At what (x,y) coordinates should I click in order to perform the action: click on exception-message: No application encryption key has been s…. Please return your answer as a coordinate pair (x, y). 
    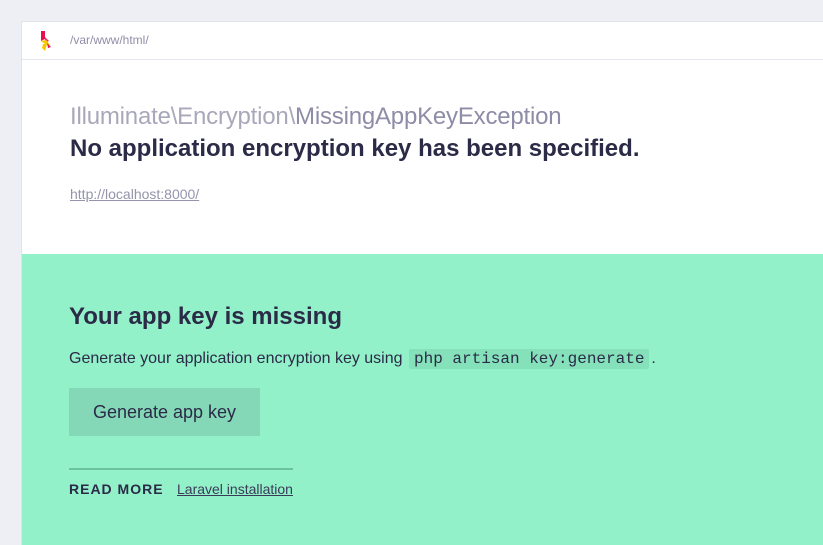
    Looking at the image, I should click on (355, 148).